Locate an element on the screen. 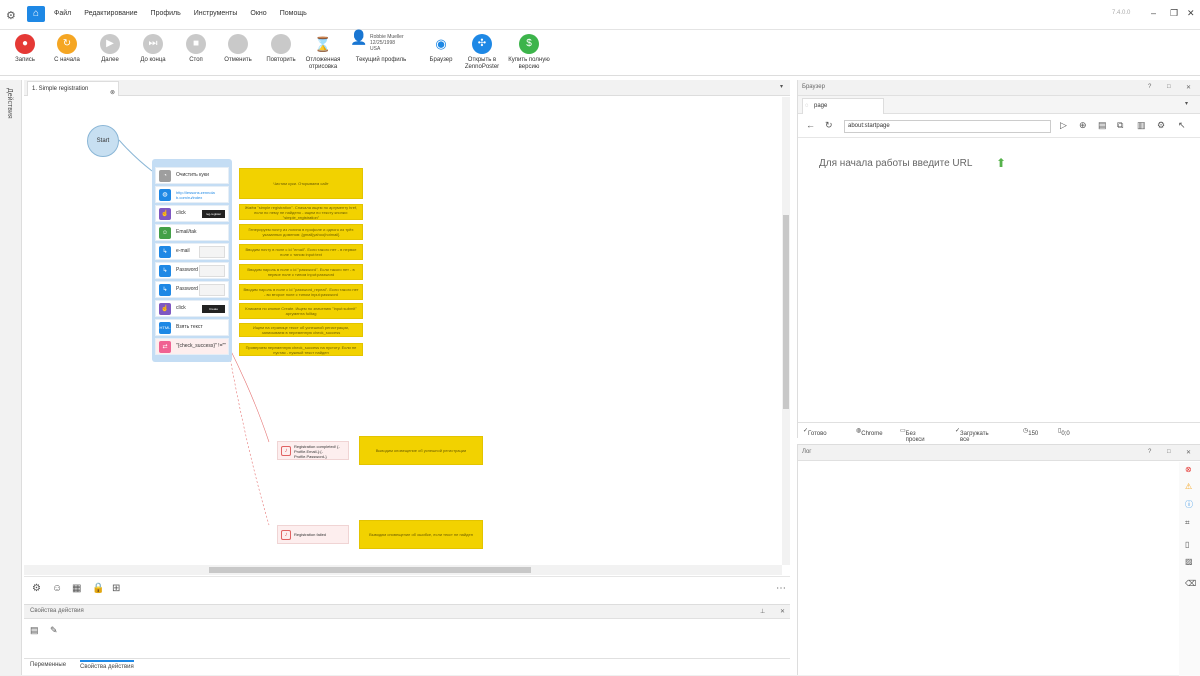  action-click-create: ☝ click Create is located at coordinates (192, 308).